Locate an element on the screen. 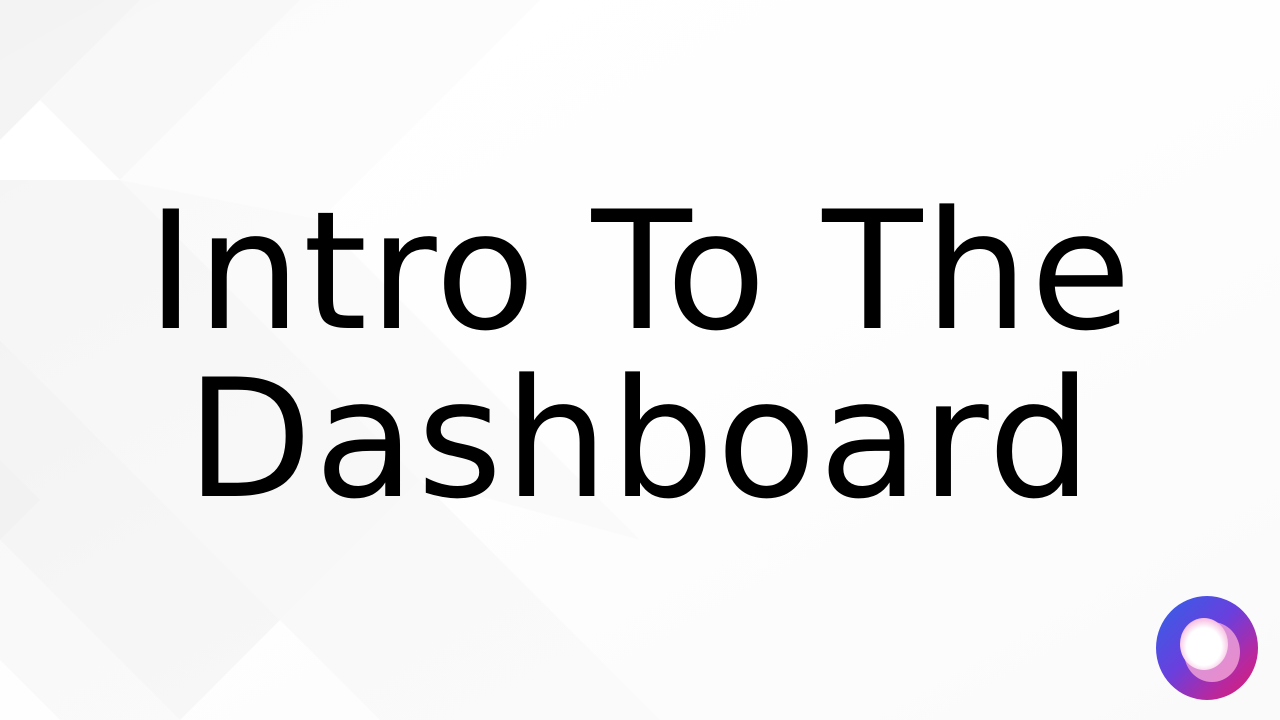  logo-svg is located at coordinates (1207, 648).